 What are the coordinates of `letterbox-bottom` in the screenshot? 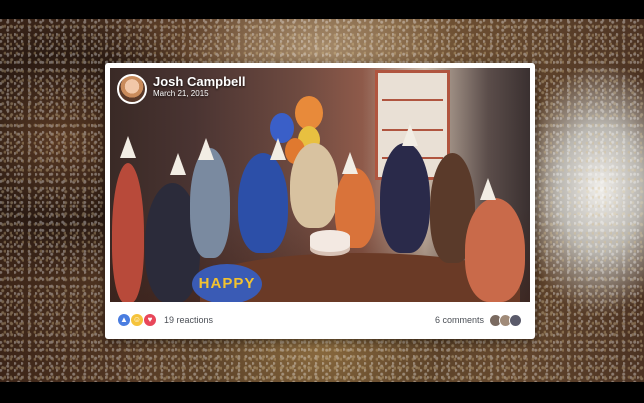 It's located at (322, 392).